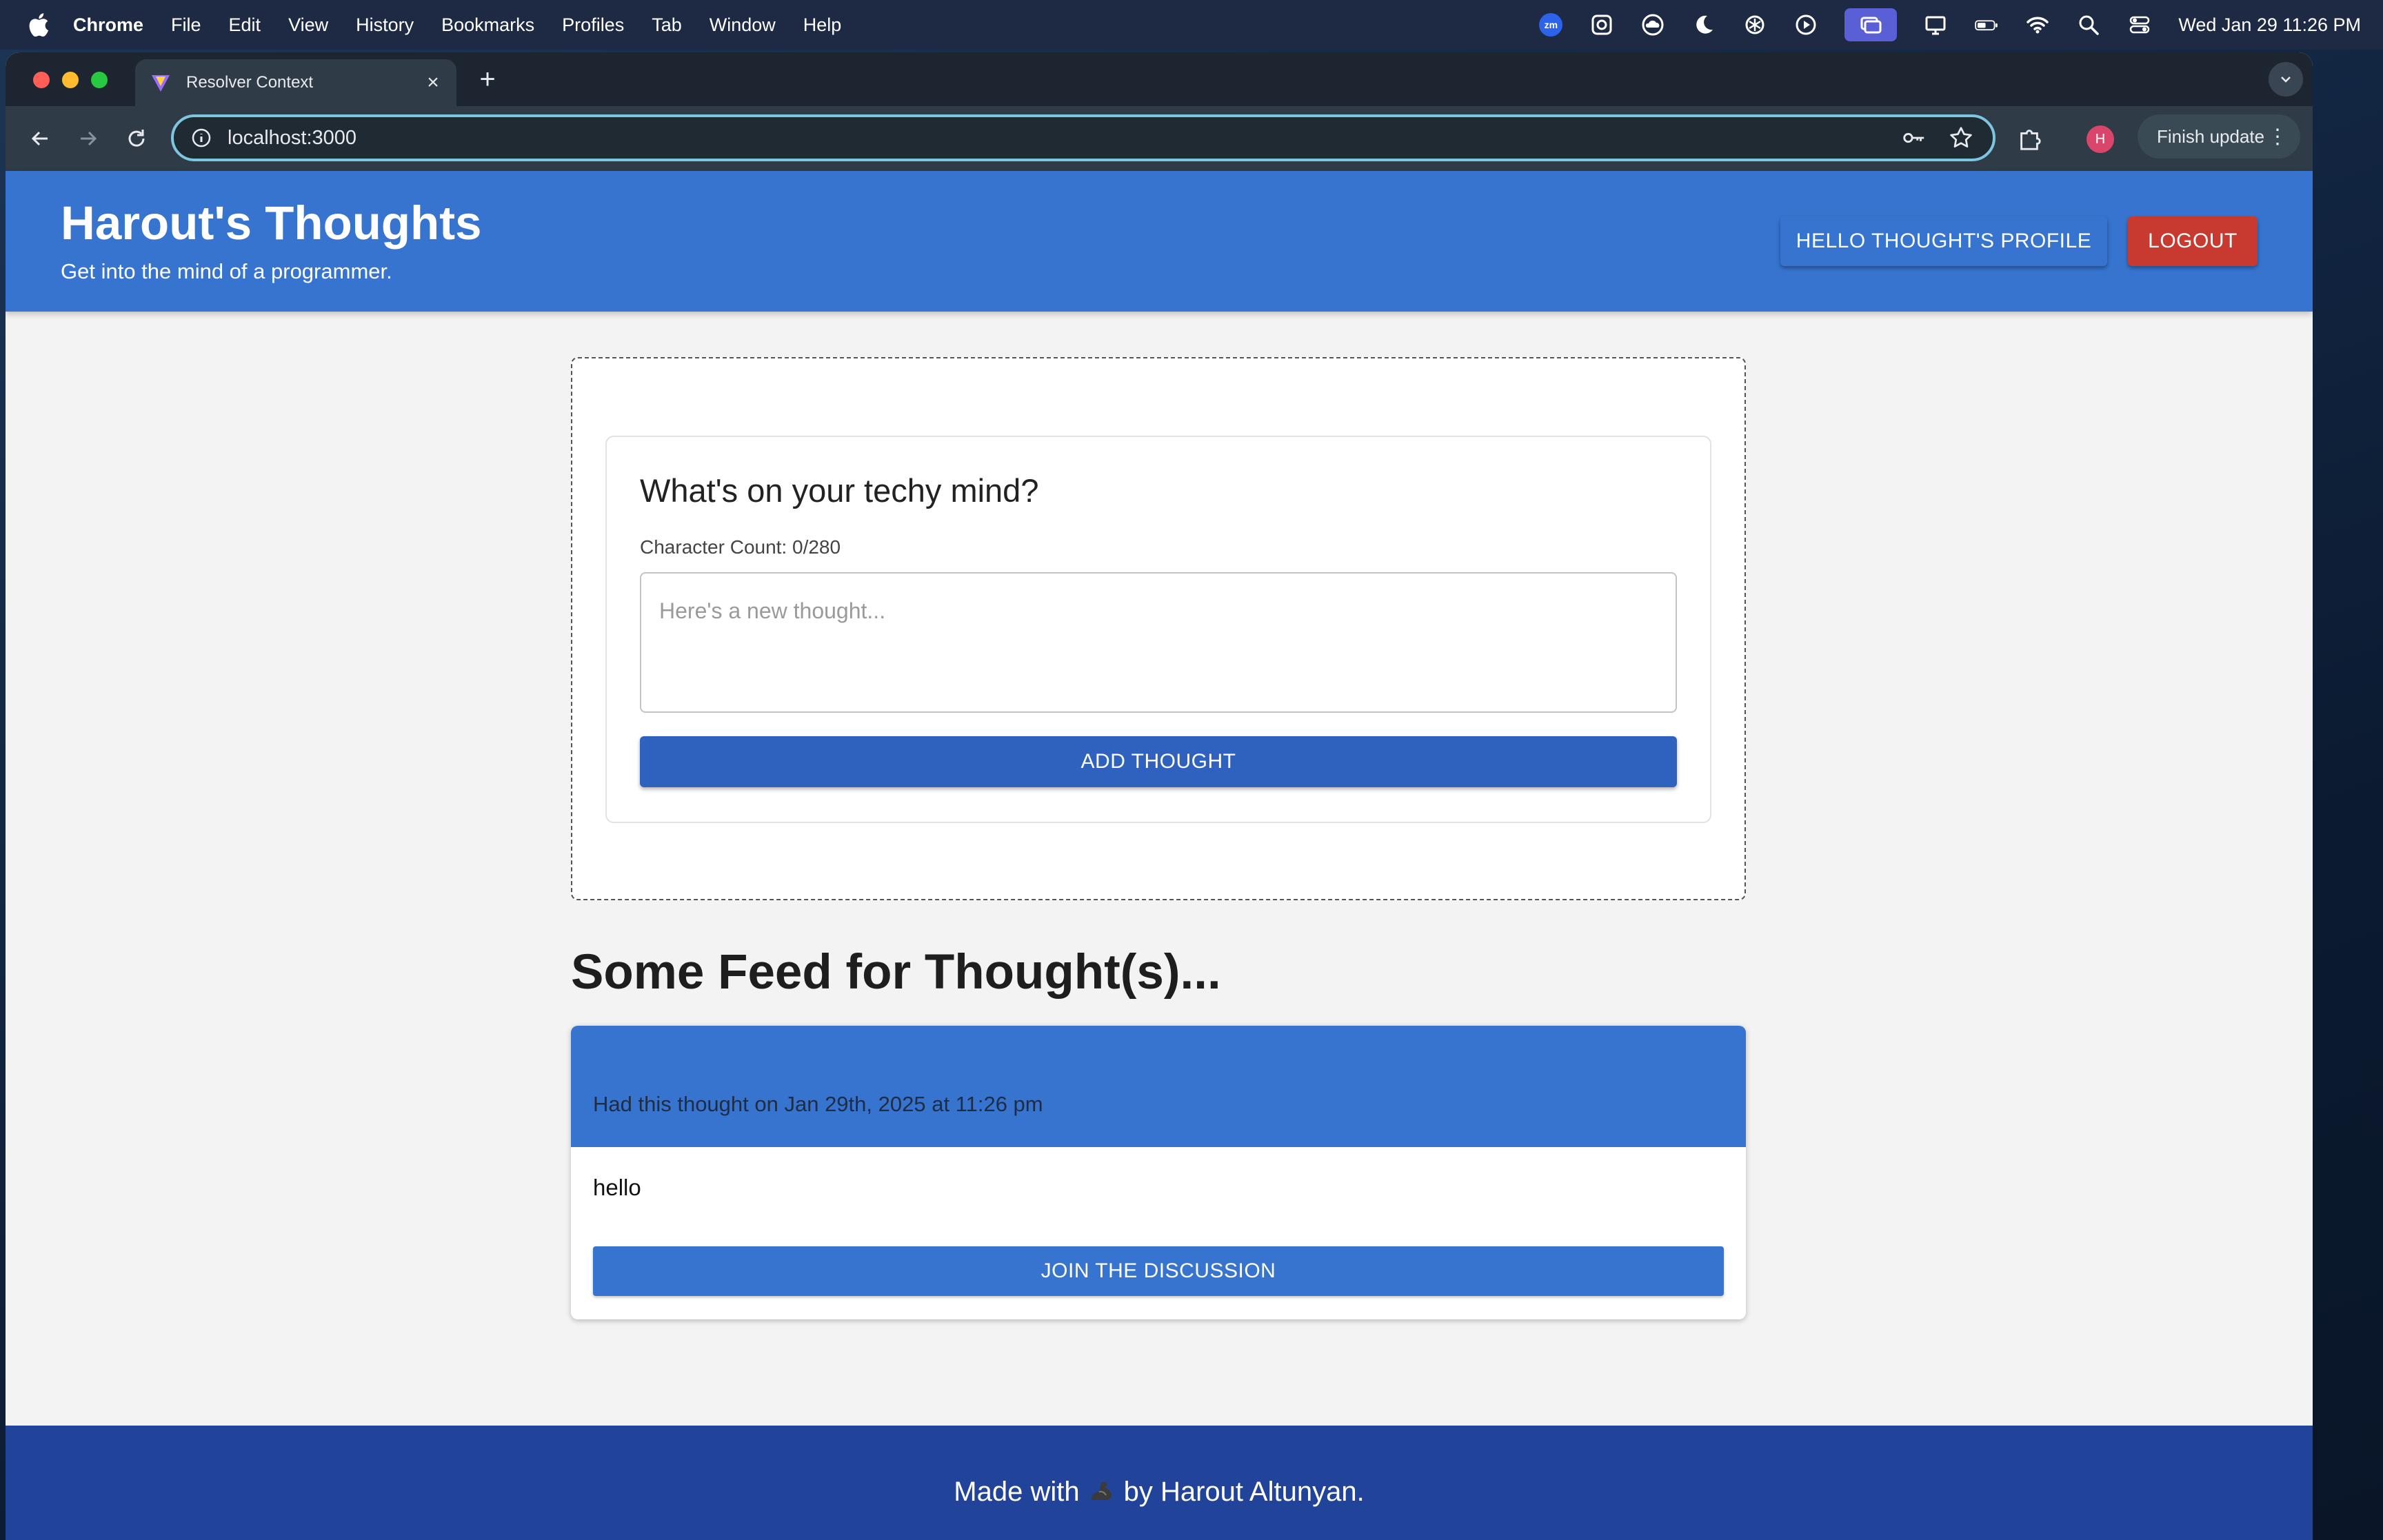 This screenshot has width=2383, height=1540. I want to click on address-bar: localhost:3000, so click(1083, 138).